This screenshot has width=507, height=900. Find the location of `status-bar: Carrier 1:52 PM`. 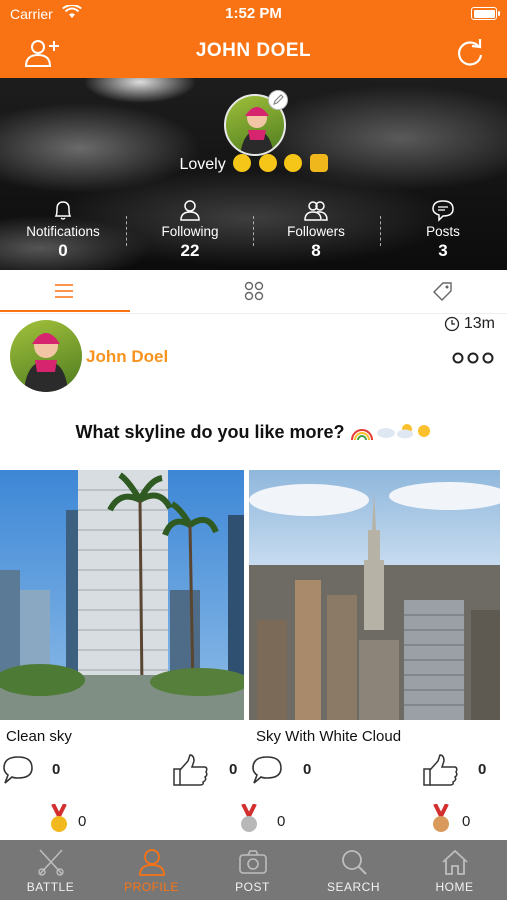

status-bar: Carrier 1:52 PM is located at coordinates (253, 14).